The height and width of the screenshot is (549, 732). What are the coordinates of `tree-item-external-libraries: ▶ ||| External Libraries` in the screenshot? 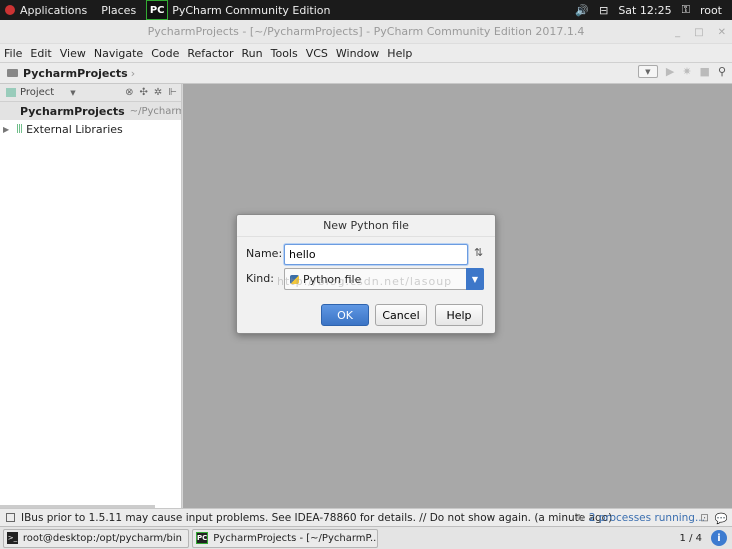 It's located at (90, 129).